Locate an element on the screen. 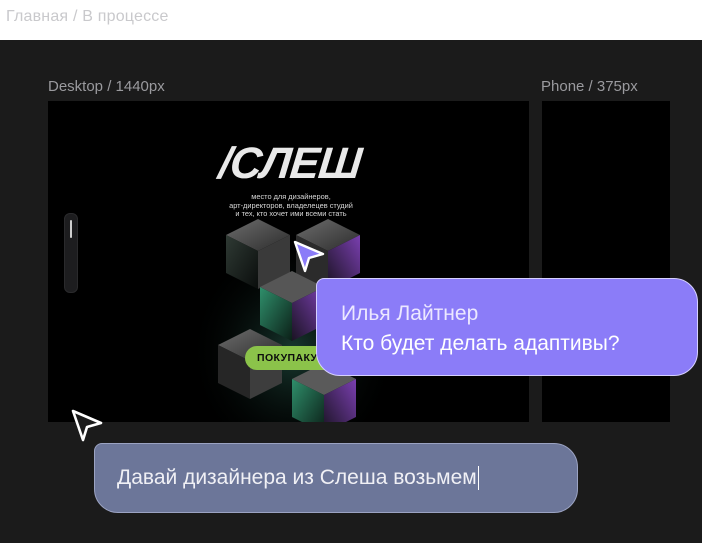  cursor-arrow-icon-white is located at coordinates (87, 425).